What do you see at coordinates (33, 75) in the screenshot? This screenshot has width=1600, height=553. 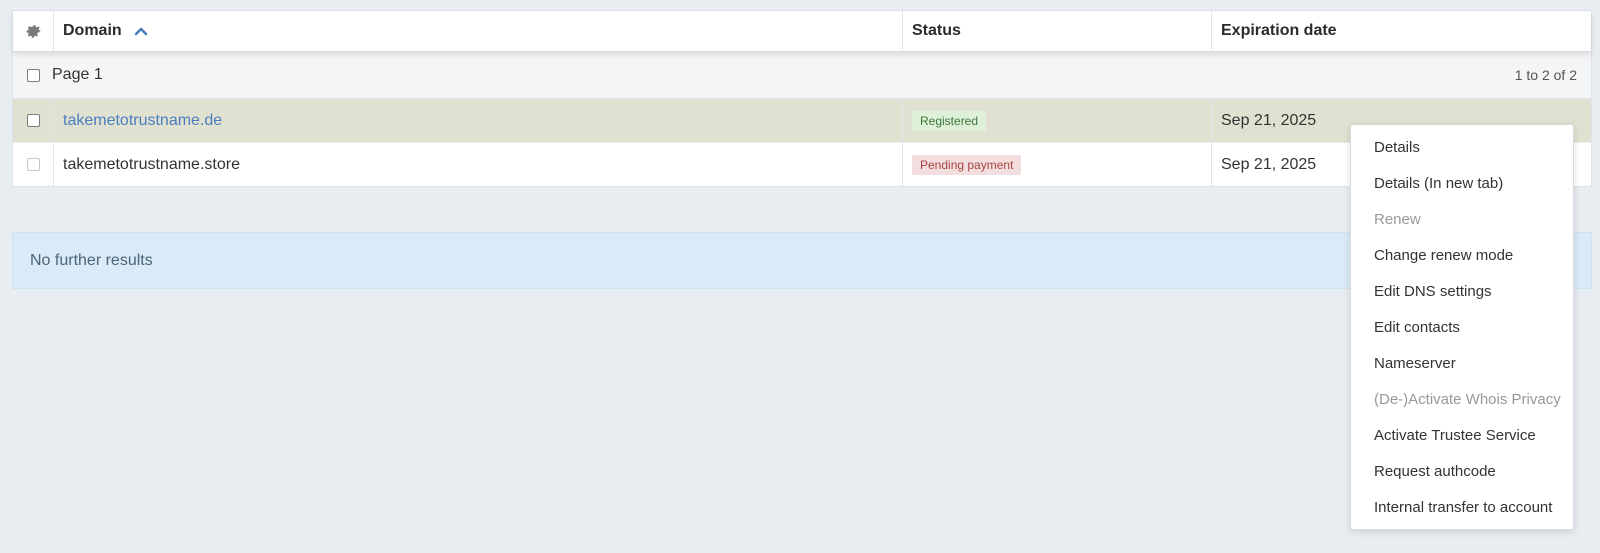 I see `select-page-checkbox` at bounding box center [33, 75].